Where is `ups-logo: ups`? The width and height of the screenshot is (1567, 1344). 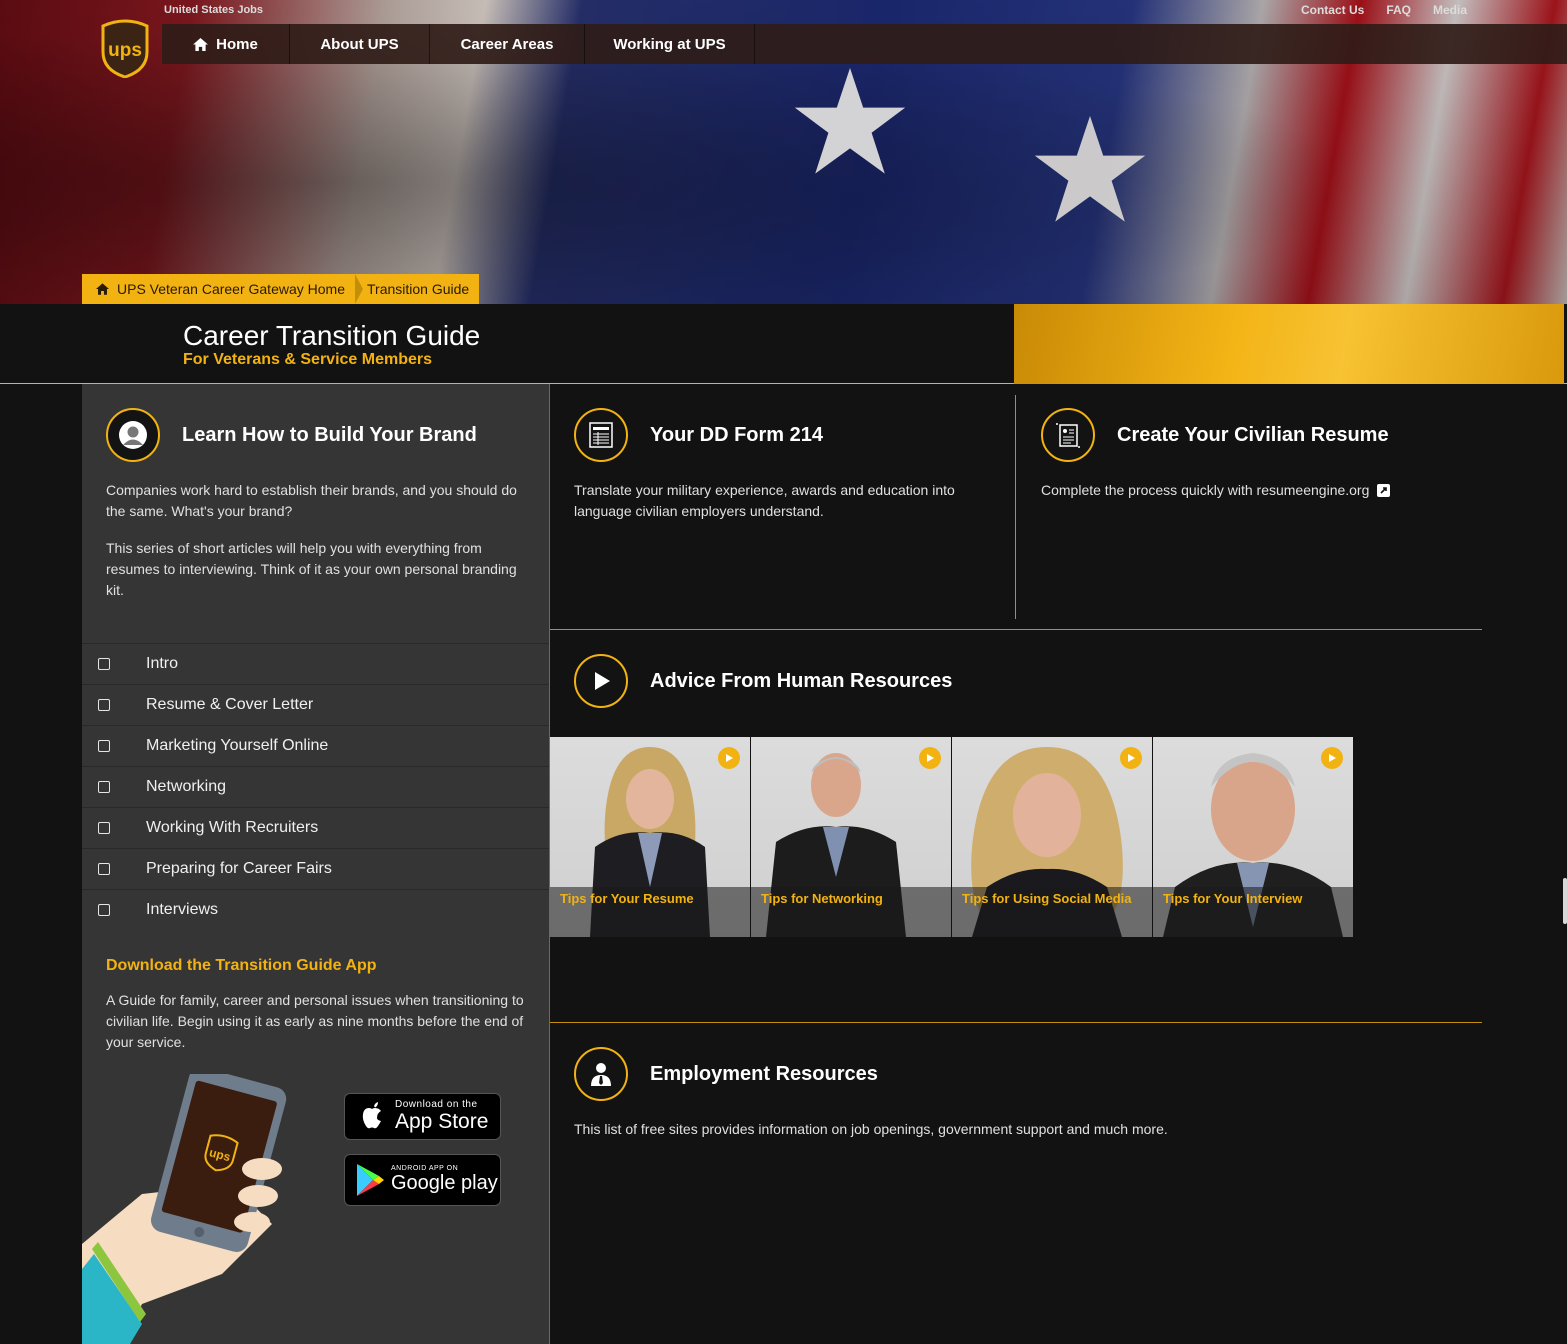
ups-logo: ups is located at coordinates (125, 48).